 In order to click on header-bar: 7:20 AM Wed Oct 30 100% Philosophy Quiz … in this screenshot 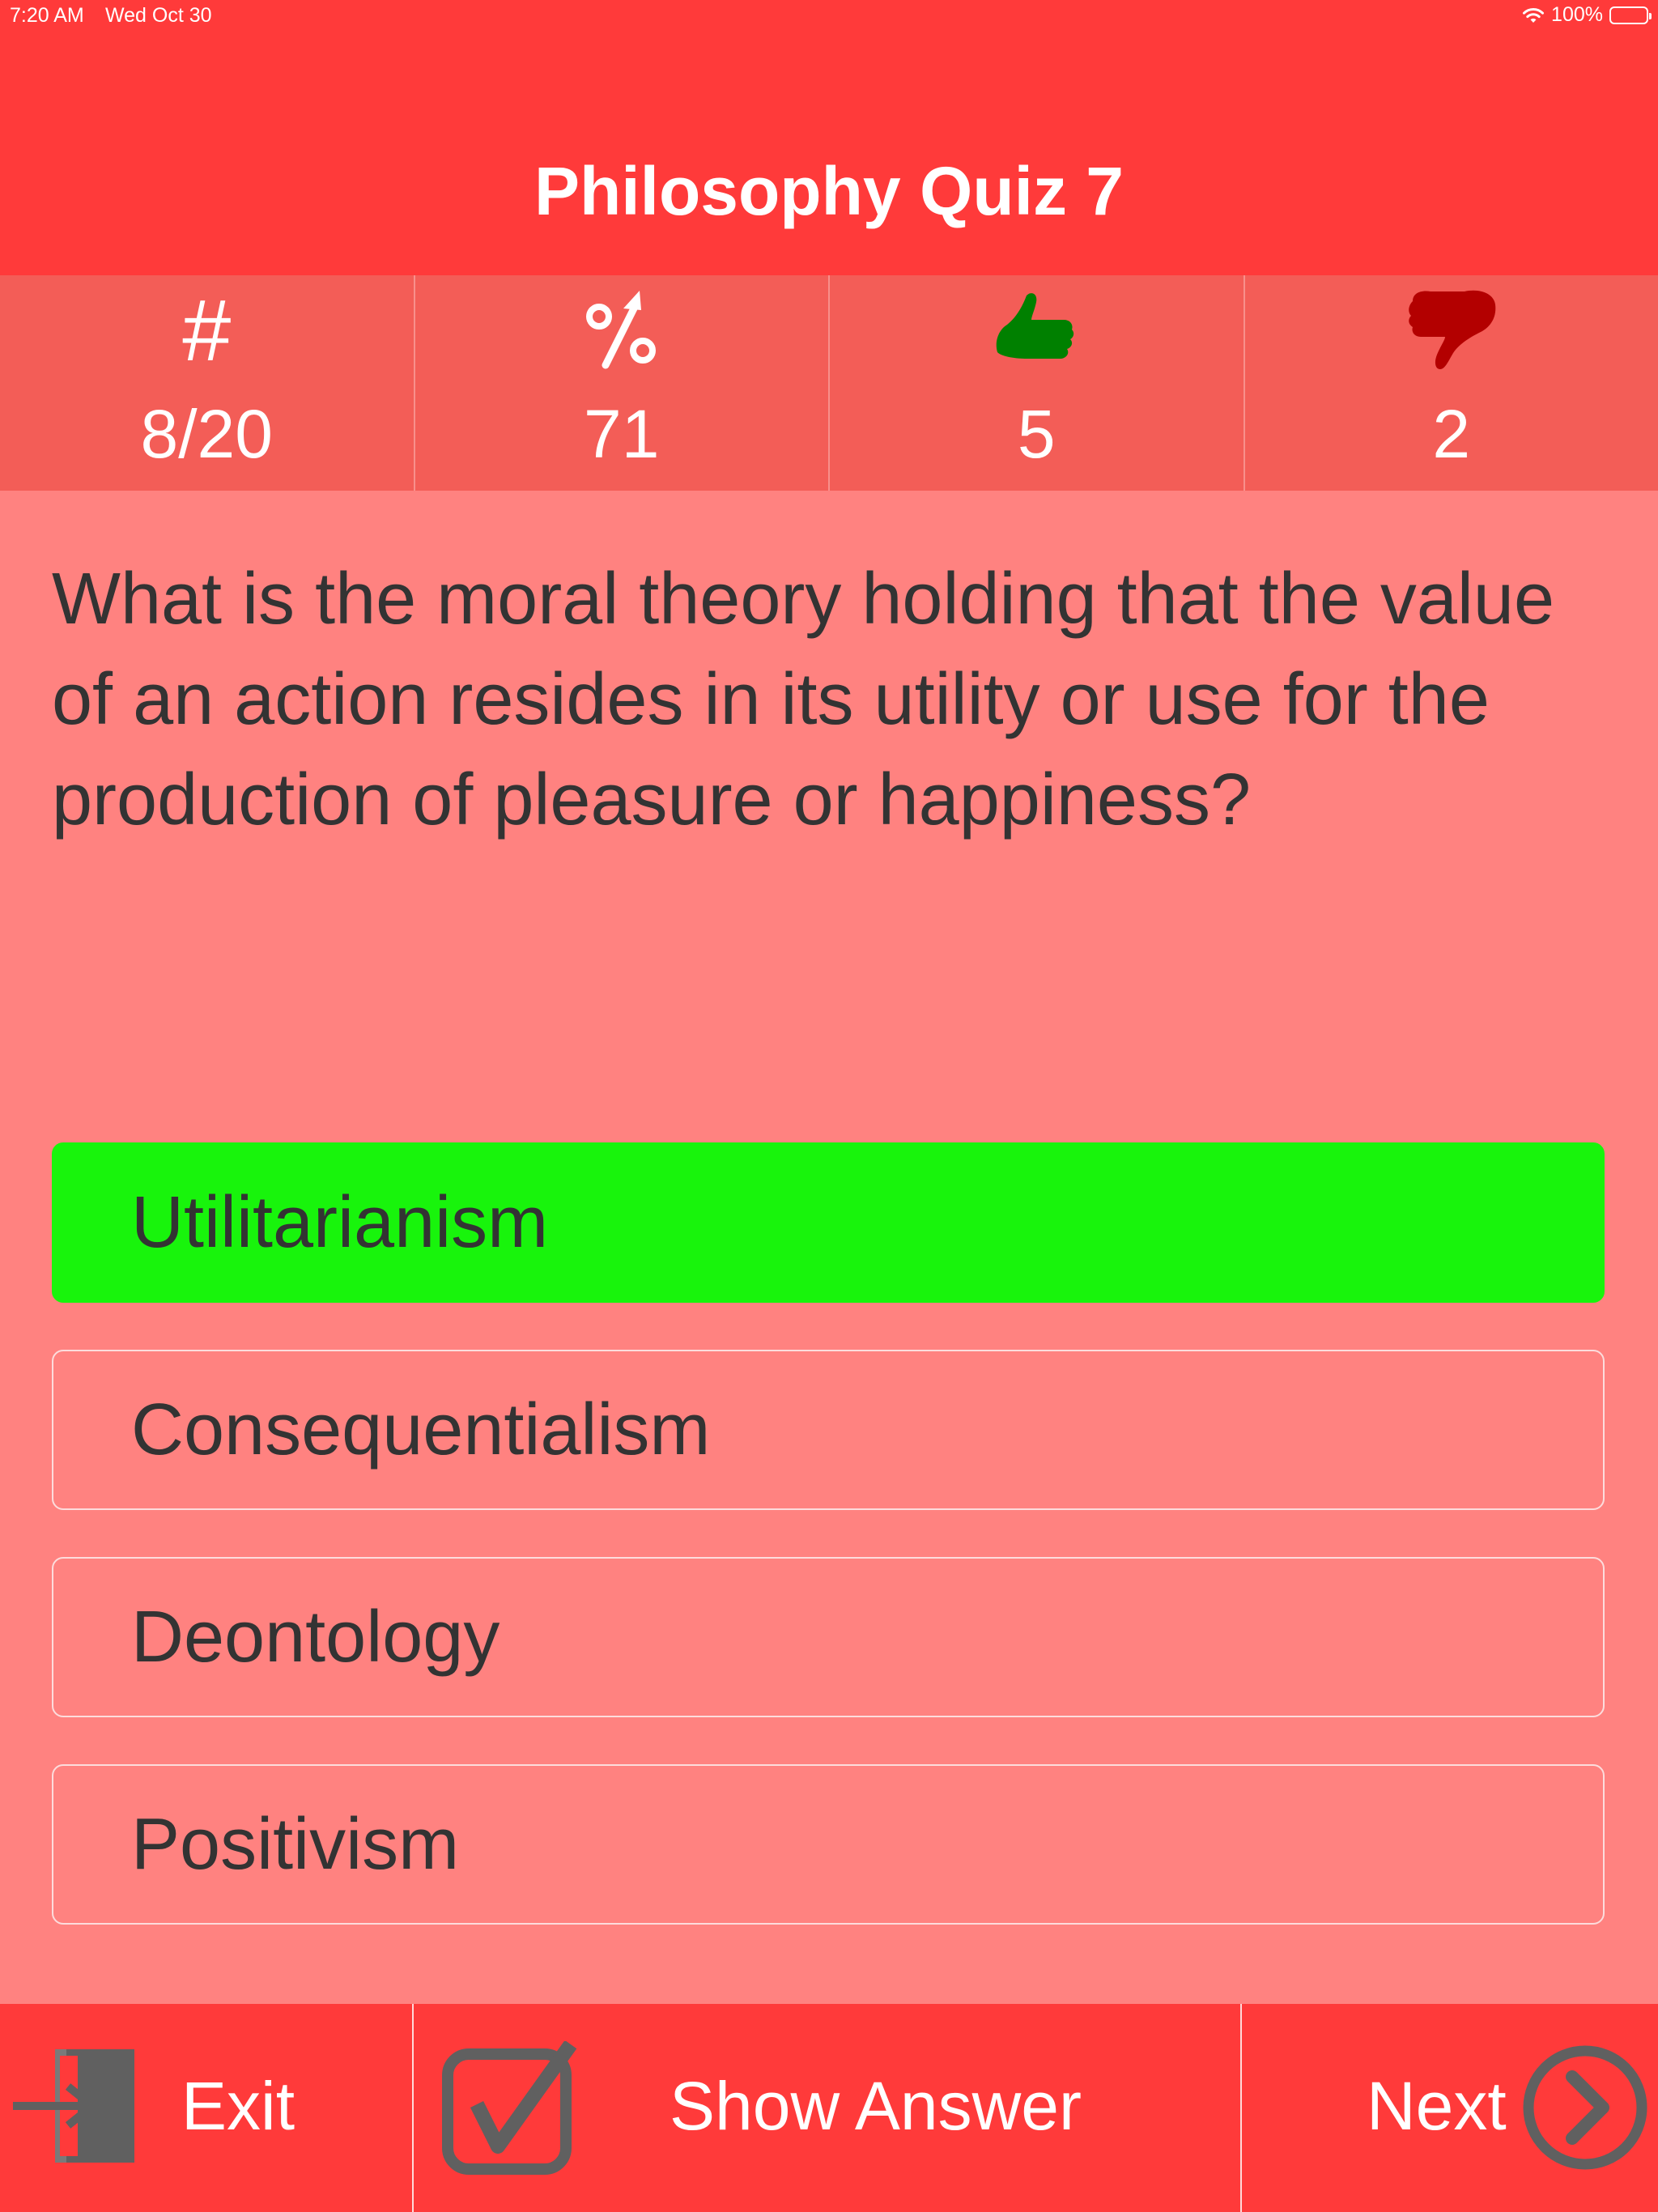, I will do `click(829, 138)`.